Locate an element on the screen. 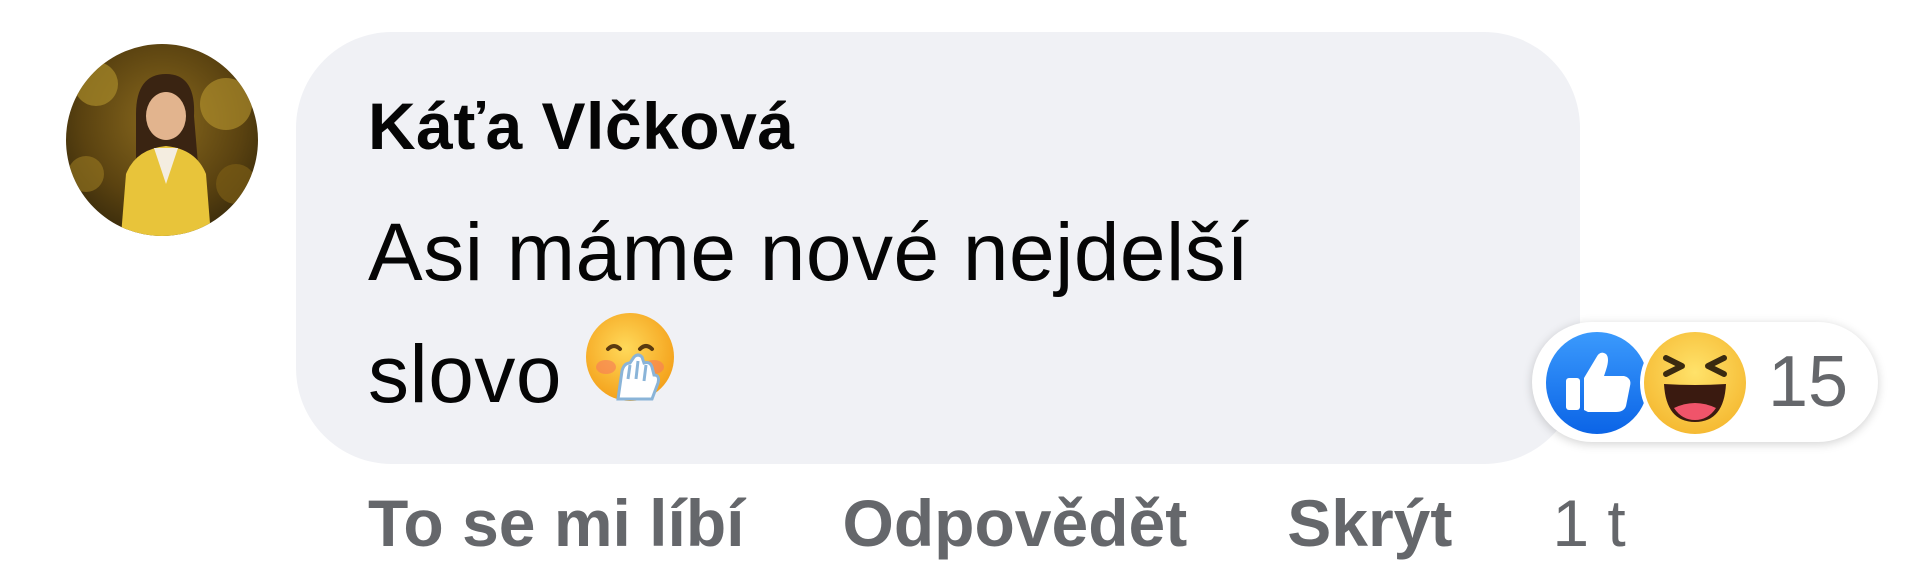  comment-actions: To se mi líbí Odpovědět Skrýt 1 t is located at coordinates (997, 523).